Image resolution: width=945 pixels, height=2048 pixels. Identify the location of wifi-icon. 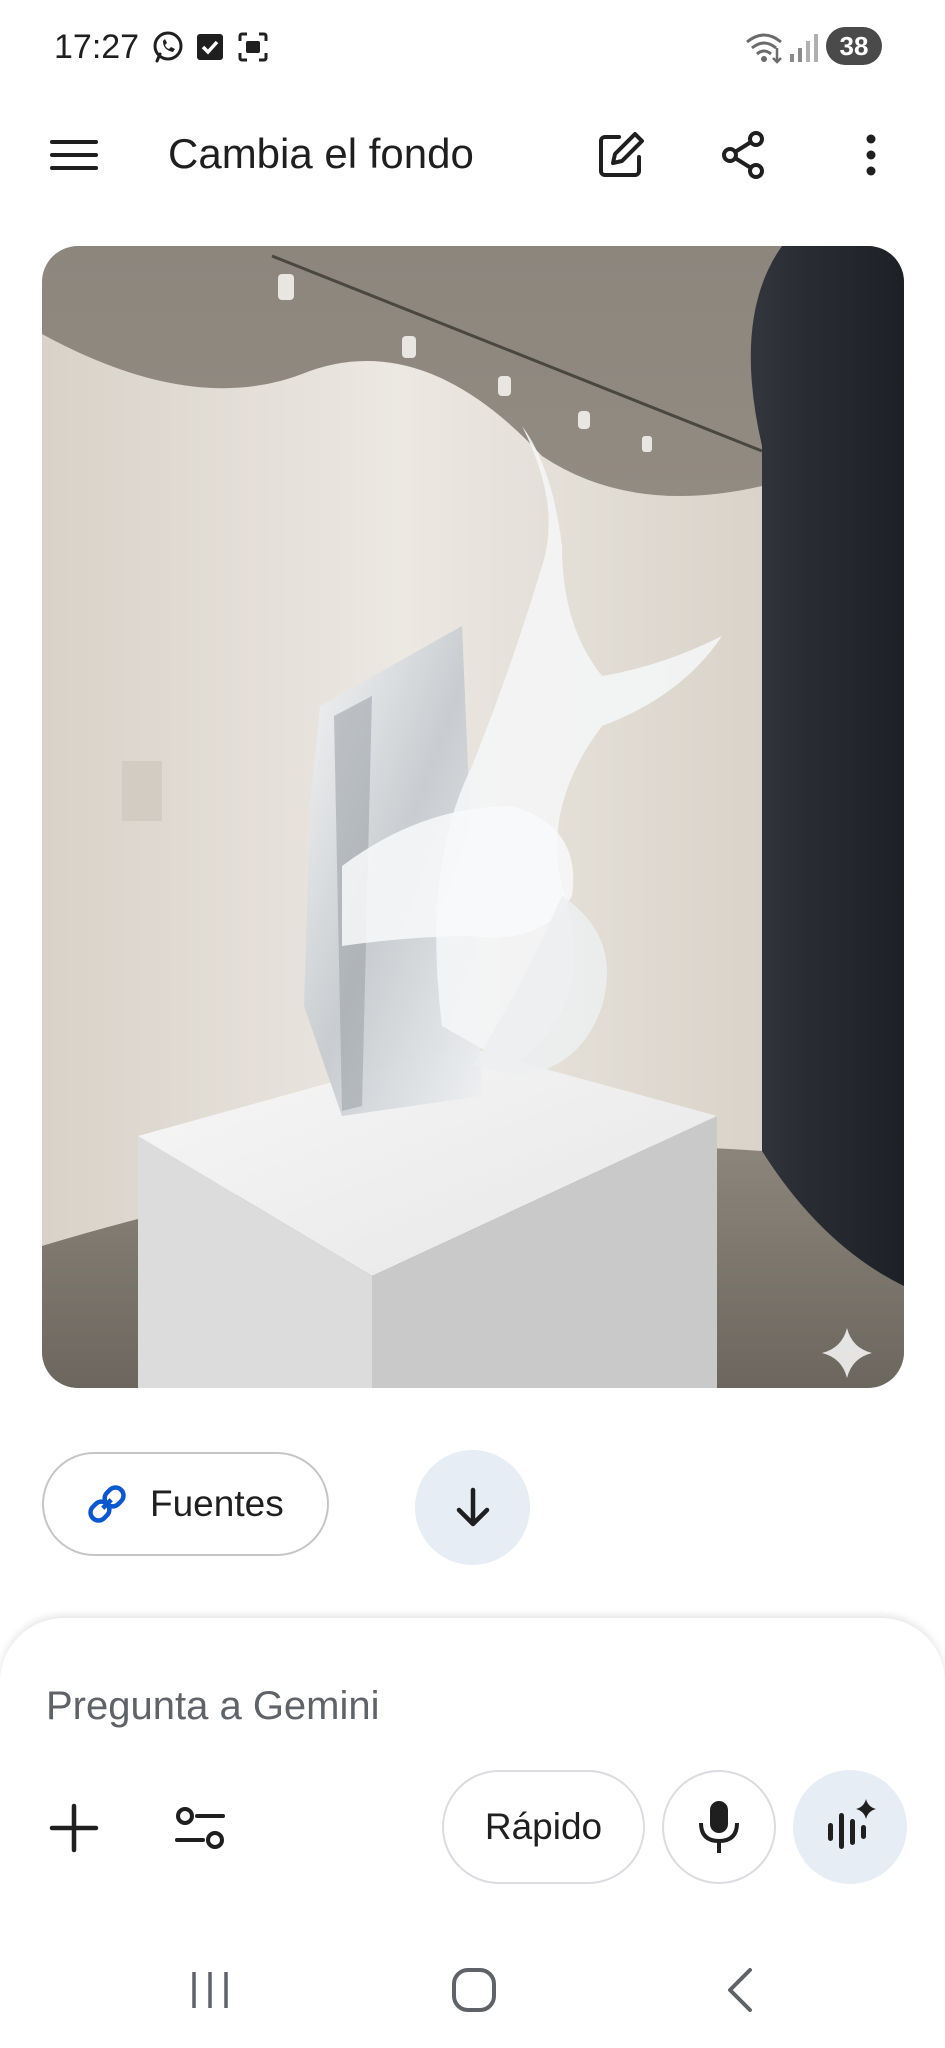
(764, 48).